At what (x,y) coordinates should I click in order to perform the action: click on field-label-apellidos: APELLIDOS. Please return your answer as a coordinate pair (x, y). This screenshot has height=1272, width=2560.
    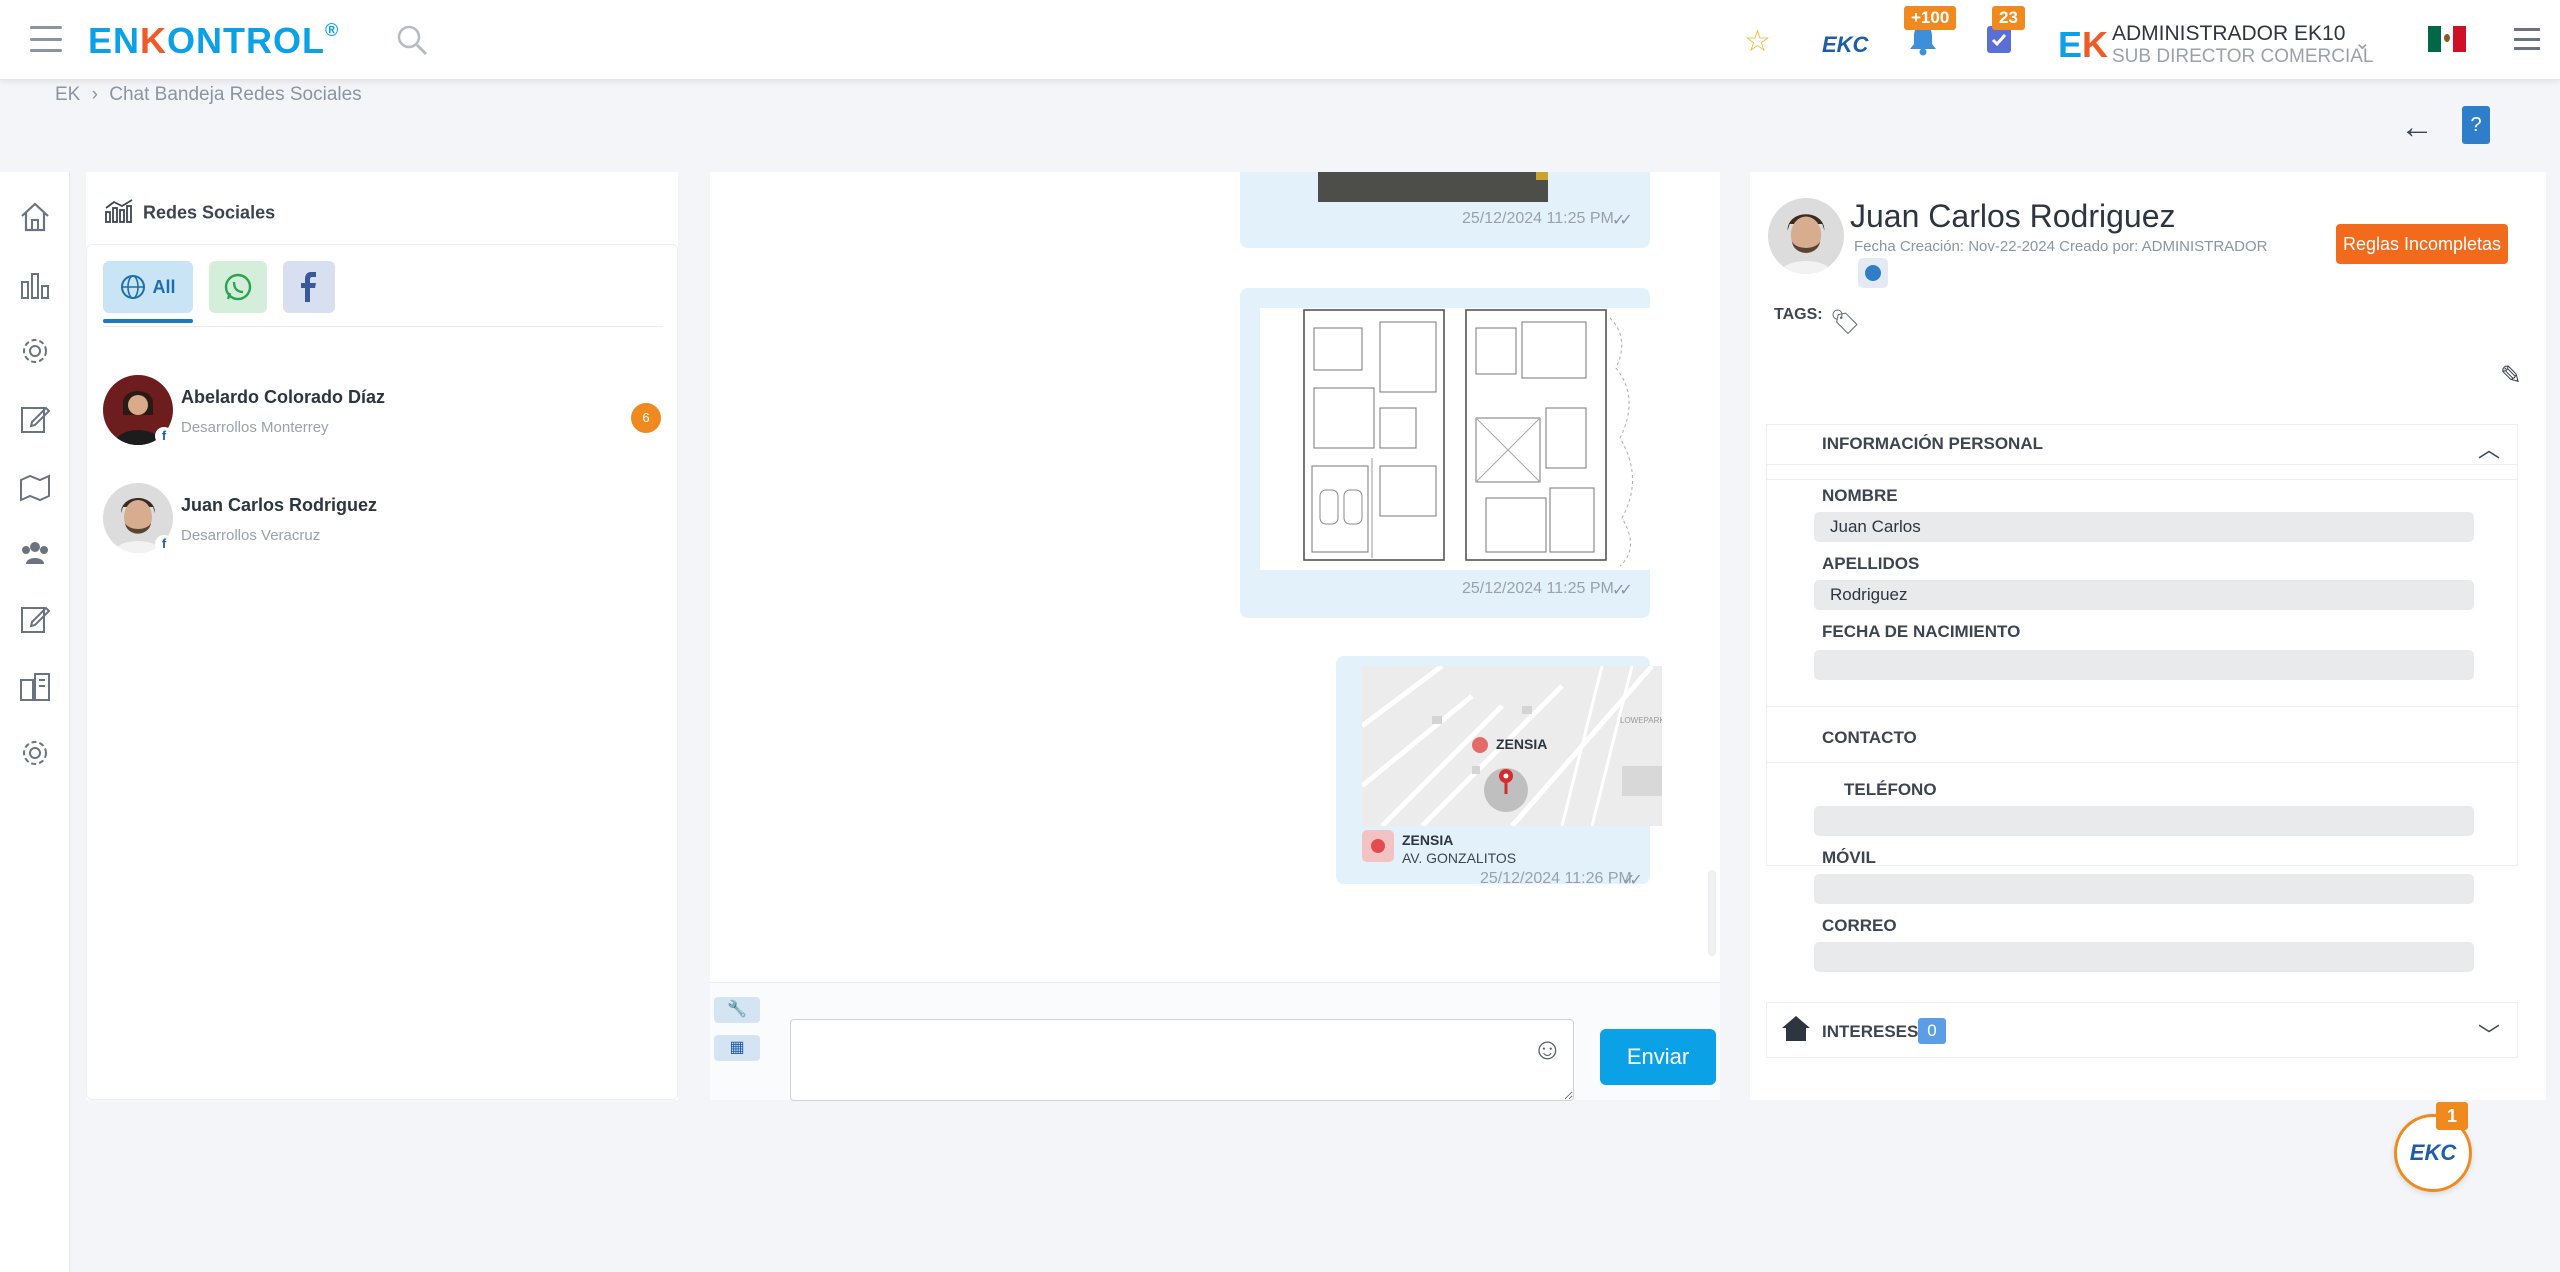
    Looking at the image, I should click on (1871, 563).